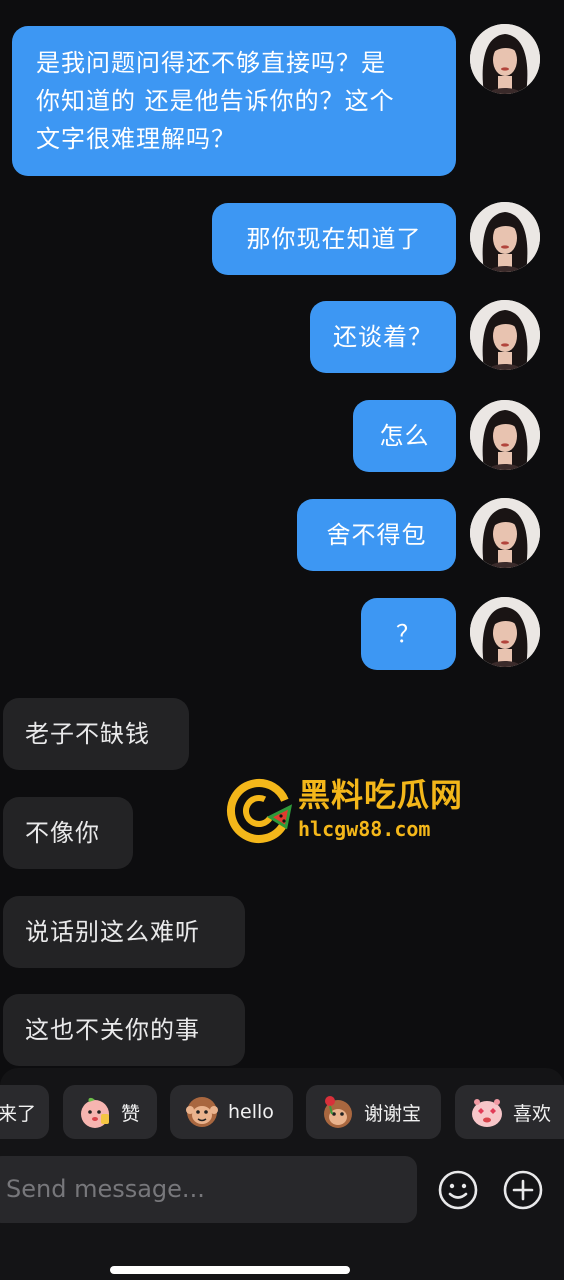  What do you see at coordinates (95, 1112) in the screenshot?
I see `peach-thumbs-up-icon` at bounding box center [95, 1112].